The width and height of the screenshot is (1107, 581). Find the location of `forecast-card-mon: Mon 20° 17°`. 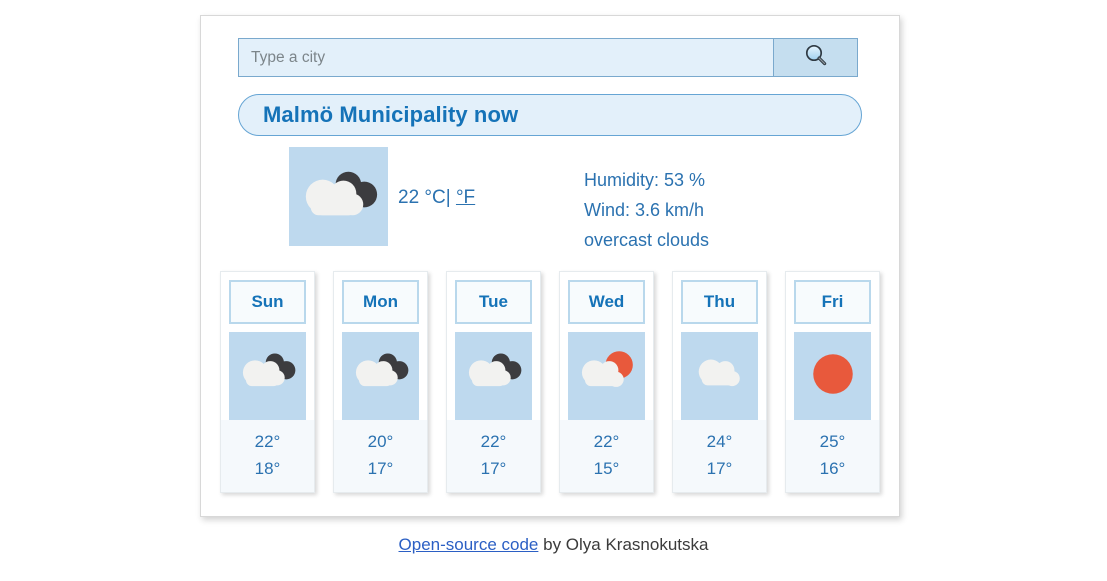

forecast-card-mon: Mon 20° 17° is located at coordinates (380, 382).